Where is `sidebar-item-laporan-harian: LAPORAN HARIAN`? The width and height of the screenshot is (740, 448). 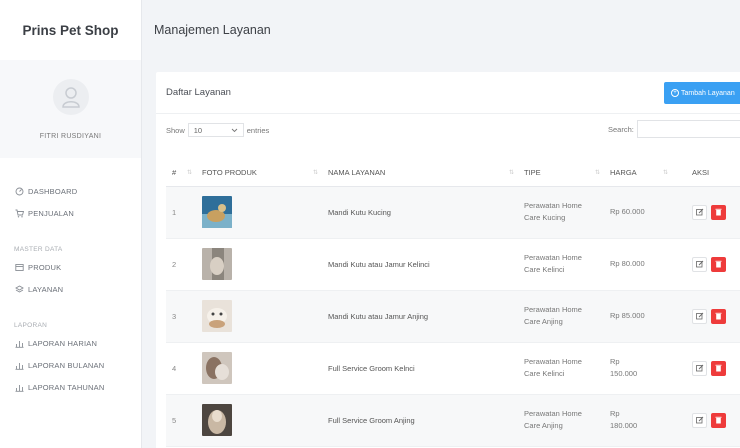
sidebar-item-laporan-harian: LAPORAN HARIAN is located at coordinates (70, 343).